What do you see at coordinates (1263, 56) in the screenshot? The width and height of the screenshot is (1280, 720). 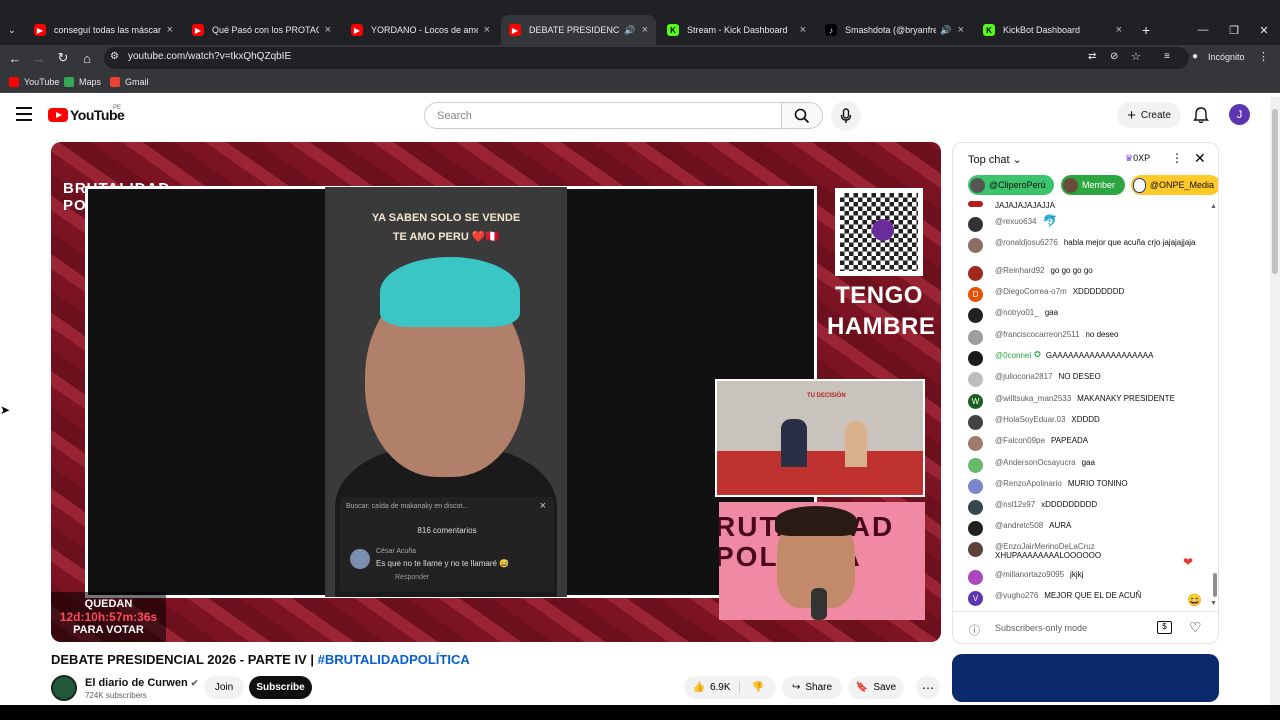 I see `browser-menu-icon: ⋮` at bounding box center [1263, 56].